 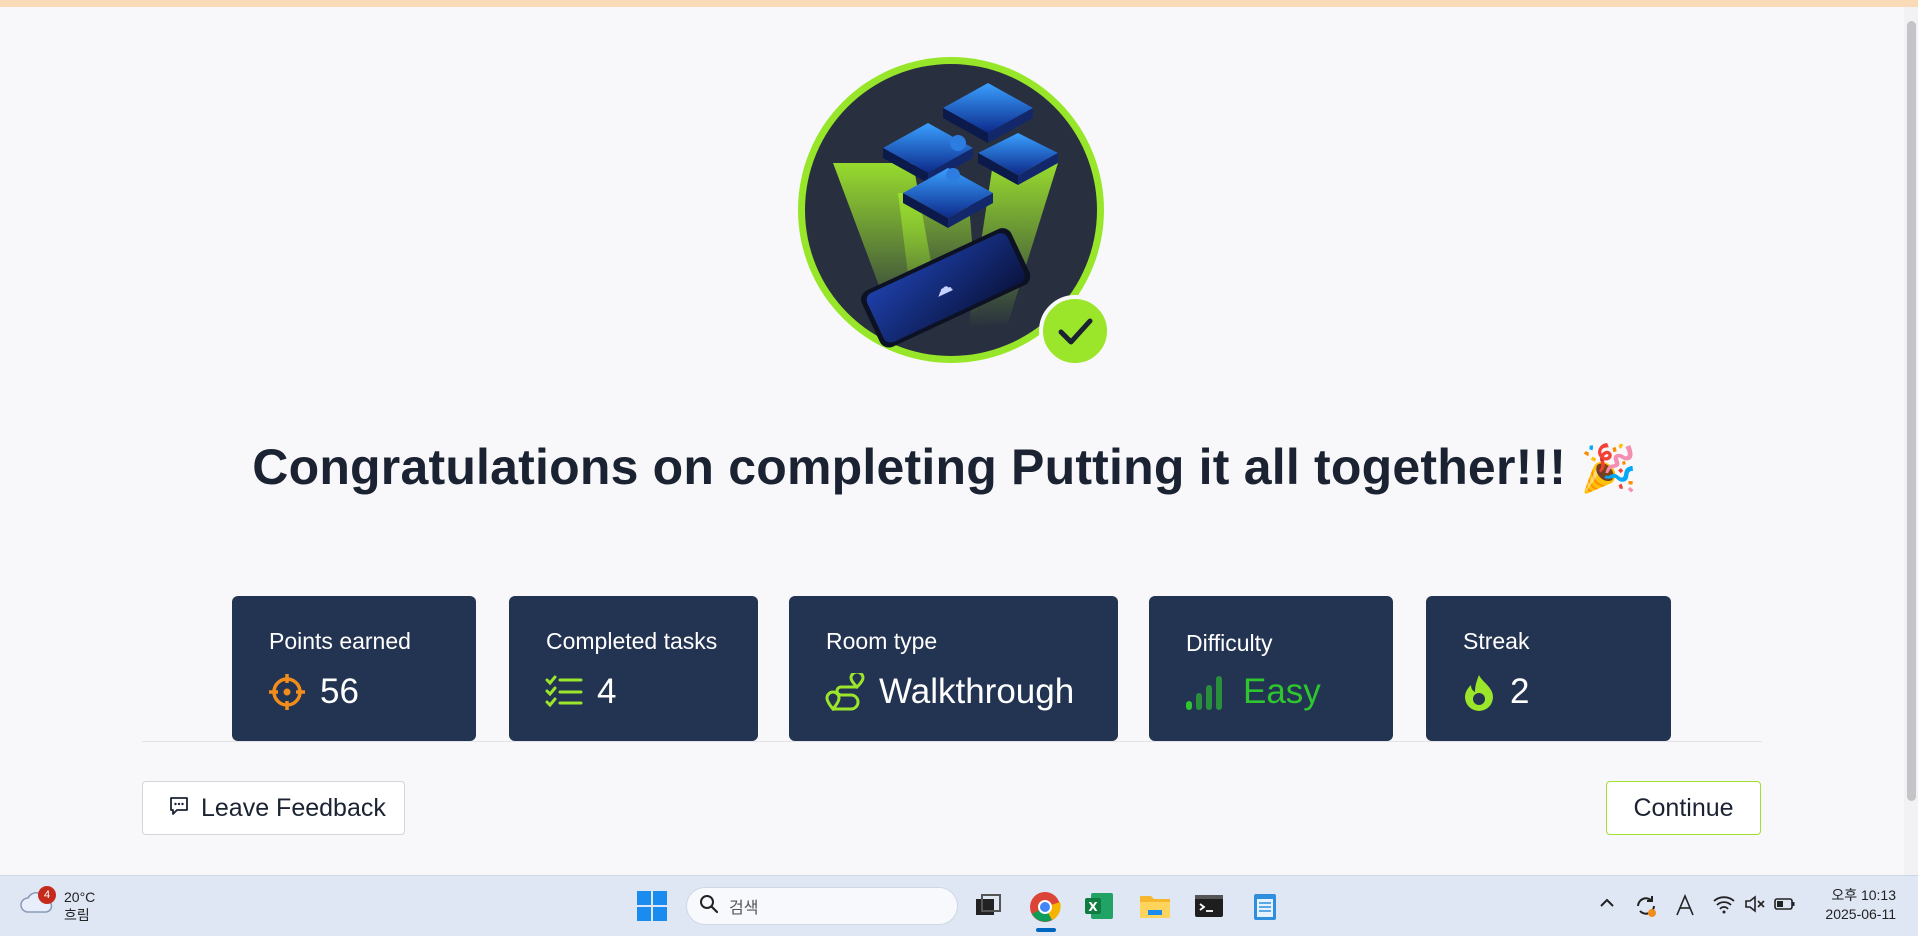 What do you see at coordinates (952, 741) in the screenshot?
I see `divider` at bounding box center [952, 741].